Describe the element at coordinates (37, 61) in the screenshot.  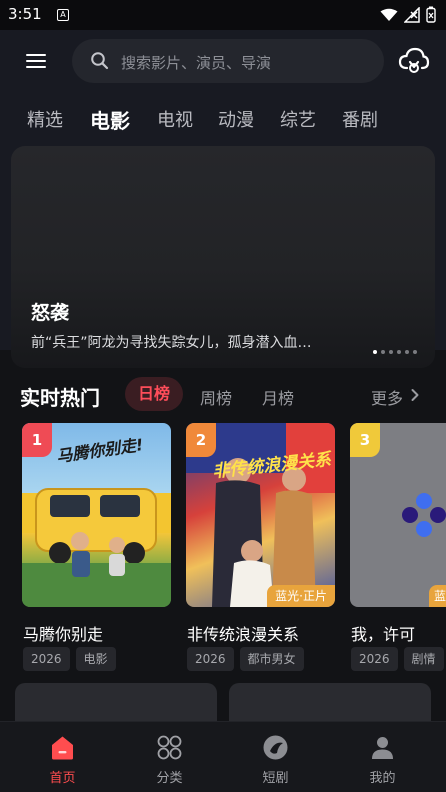
I see `menu-icon` at that location.